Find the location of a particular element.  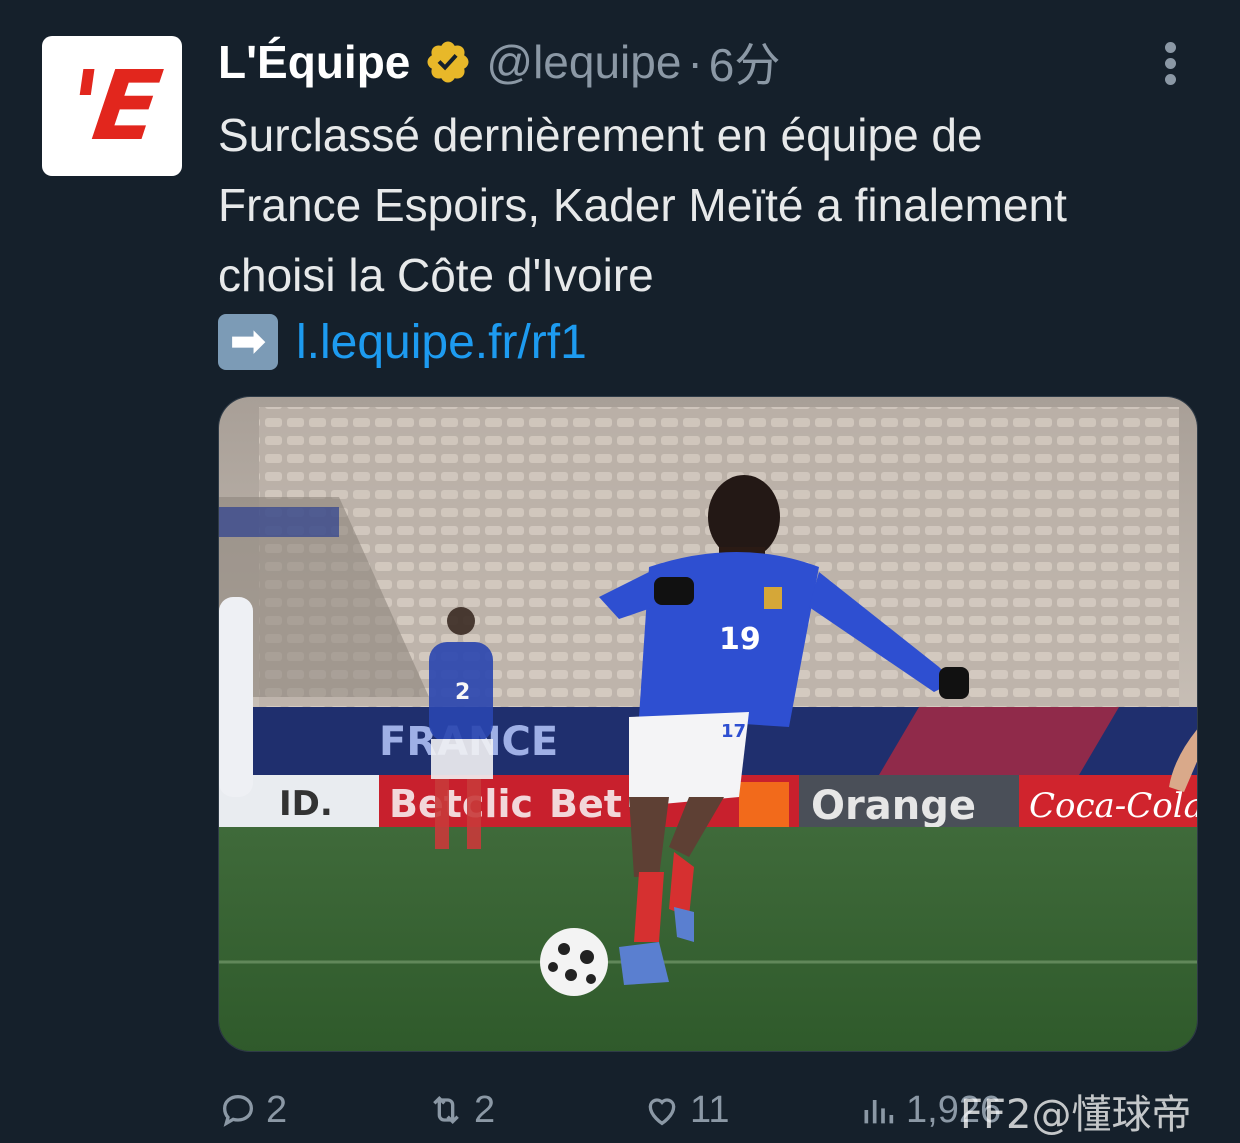

author-handle: @lequipe is located at coordinates (583, 62).